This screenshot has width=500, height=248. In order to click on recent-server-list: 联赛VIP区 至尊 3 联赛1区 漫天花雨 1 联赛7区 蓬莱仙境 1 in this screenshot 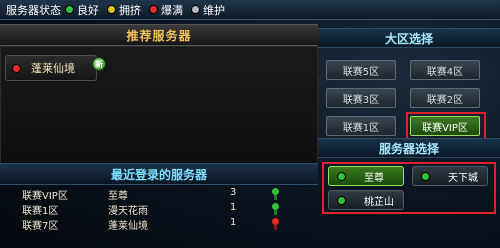, I will do `click(159, 209)`.